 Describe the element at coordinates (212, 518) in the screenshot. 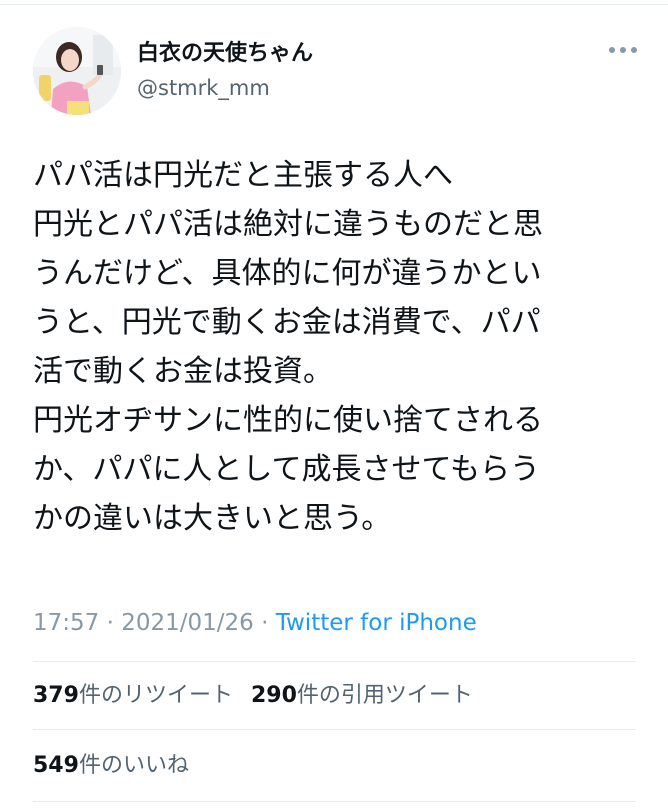

I see `tweet-text-line: かの違いは大きいと思う。` at that location.